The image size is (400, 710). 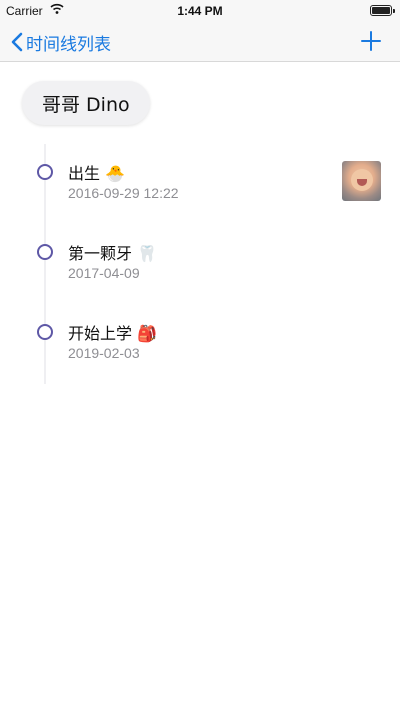 I want to click on event-date: 2017-04-09, so click(x=104, y=273).